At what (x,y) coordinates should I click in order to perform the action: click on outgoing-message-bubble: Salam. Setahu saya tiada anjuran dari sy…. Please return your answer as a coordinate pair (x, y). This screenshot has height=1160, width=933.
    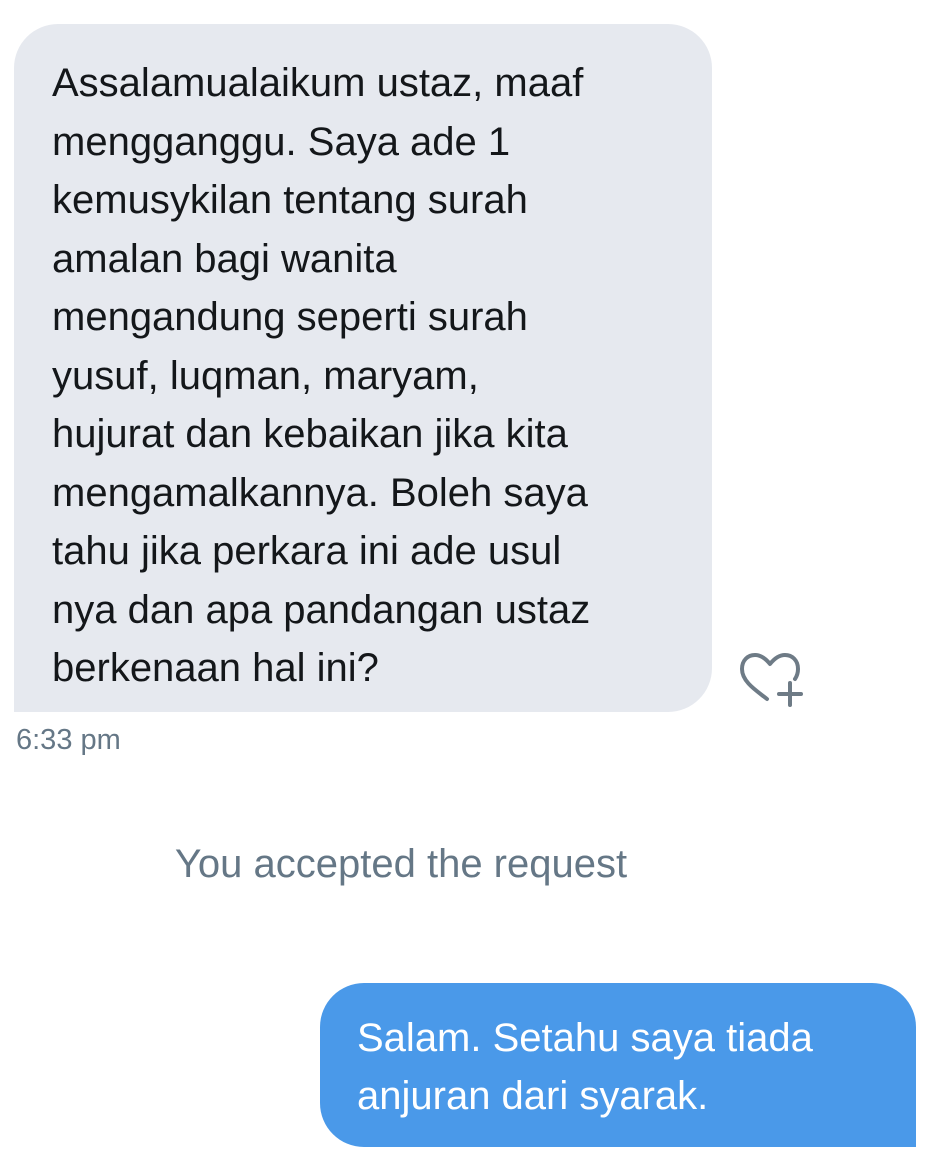
    Looking at the image, I should click on (618, 1065).